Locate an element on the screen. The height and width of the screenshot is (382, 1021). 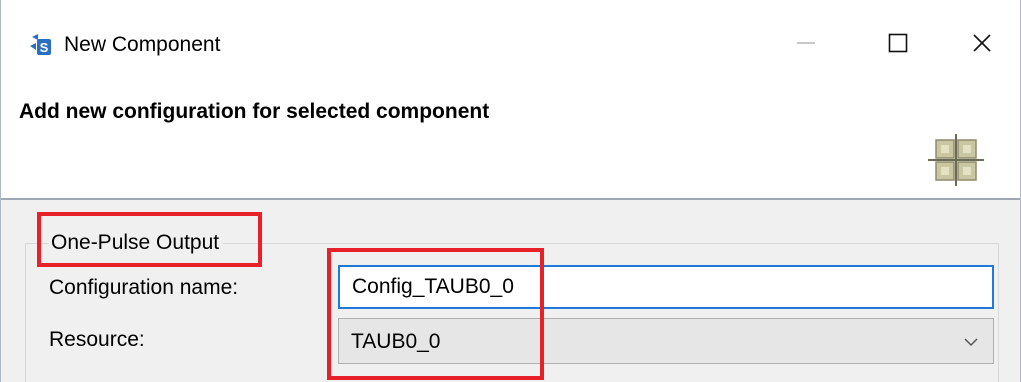
configuration-name-input is located at coordinates (666, 287).